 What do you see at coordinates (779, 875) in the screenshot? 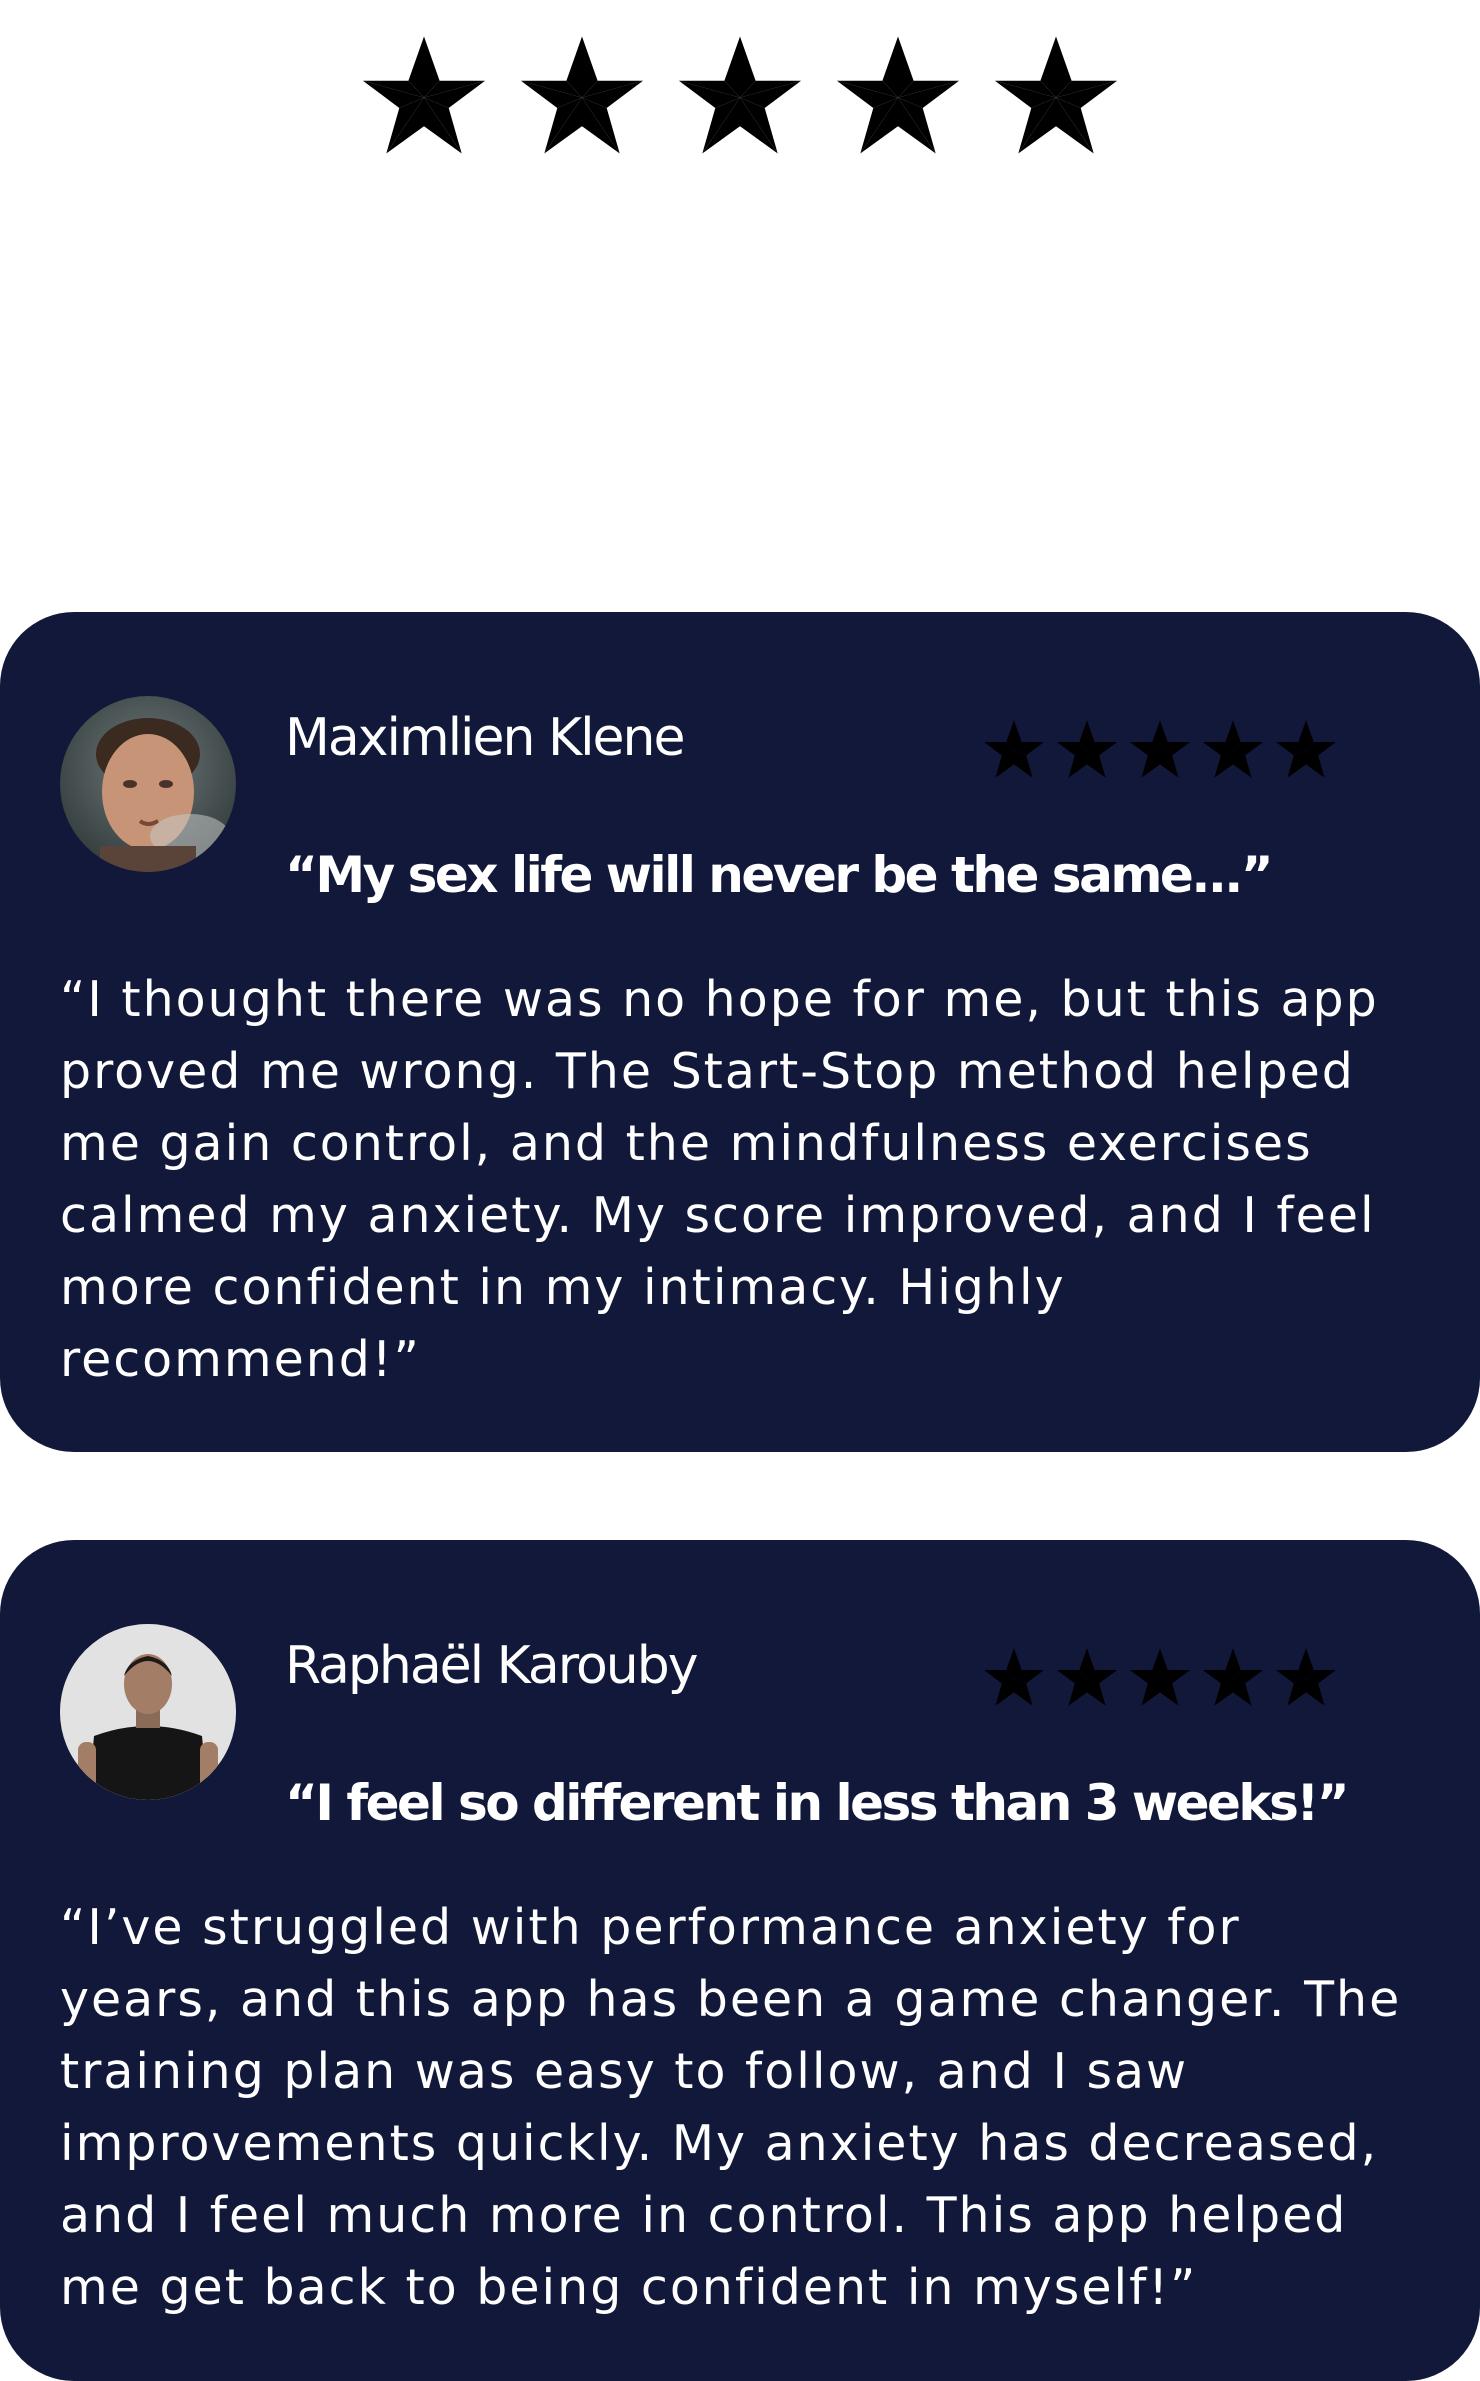
I see `review-headline: “My sex life will never be the same...”` at bounding box center [779, 875].